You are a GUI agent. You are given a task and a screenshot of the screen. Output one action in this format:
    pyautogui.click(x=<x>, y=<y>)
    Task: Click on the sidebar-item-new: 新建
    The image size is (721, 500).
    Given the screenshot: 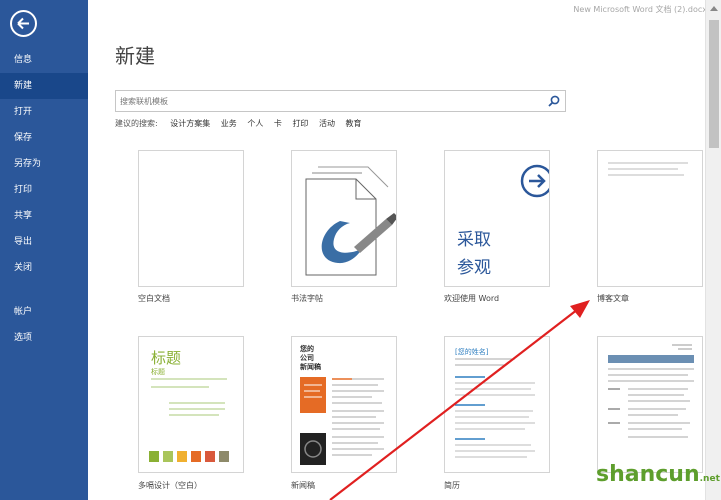 What is the action you would take?
    pyautogui.click(x=44, y=86)
    